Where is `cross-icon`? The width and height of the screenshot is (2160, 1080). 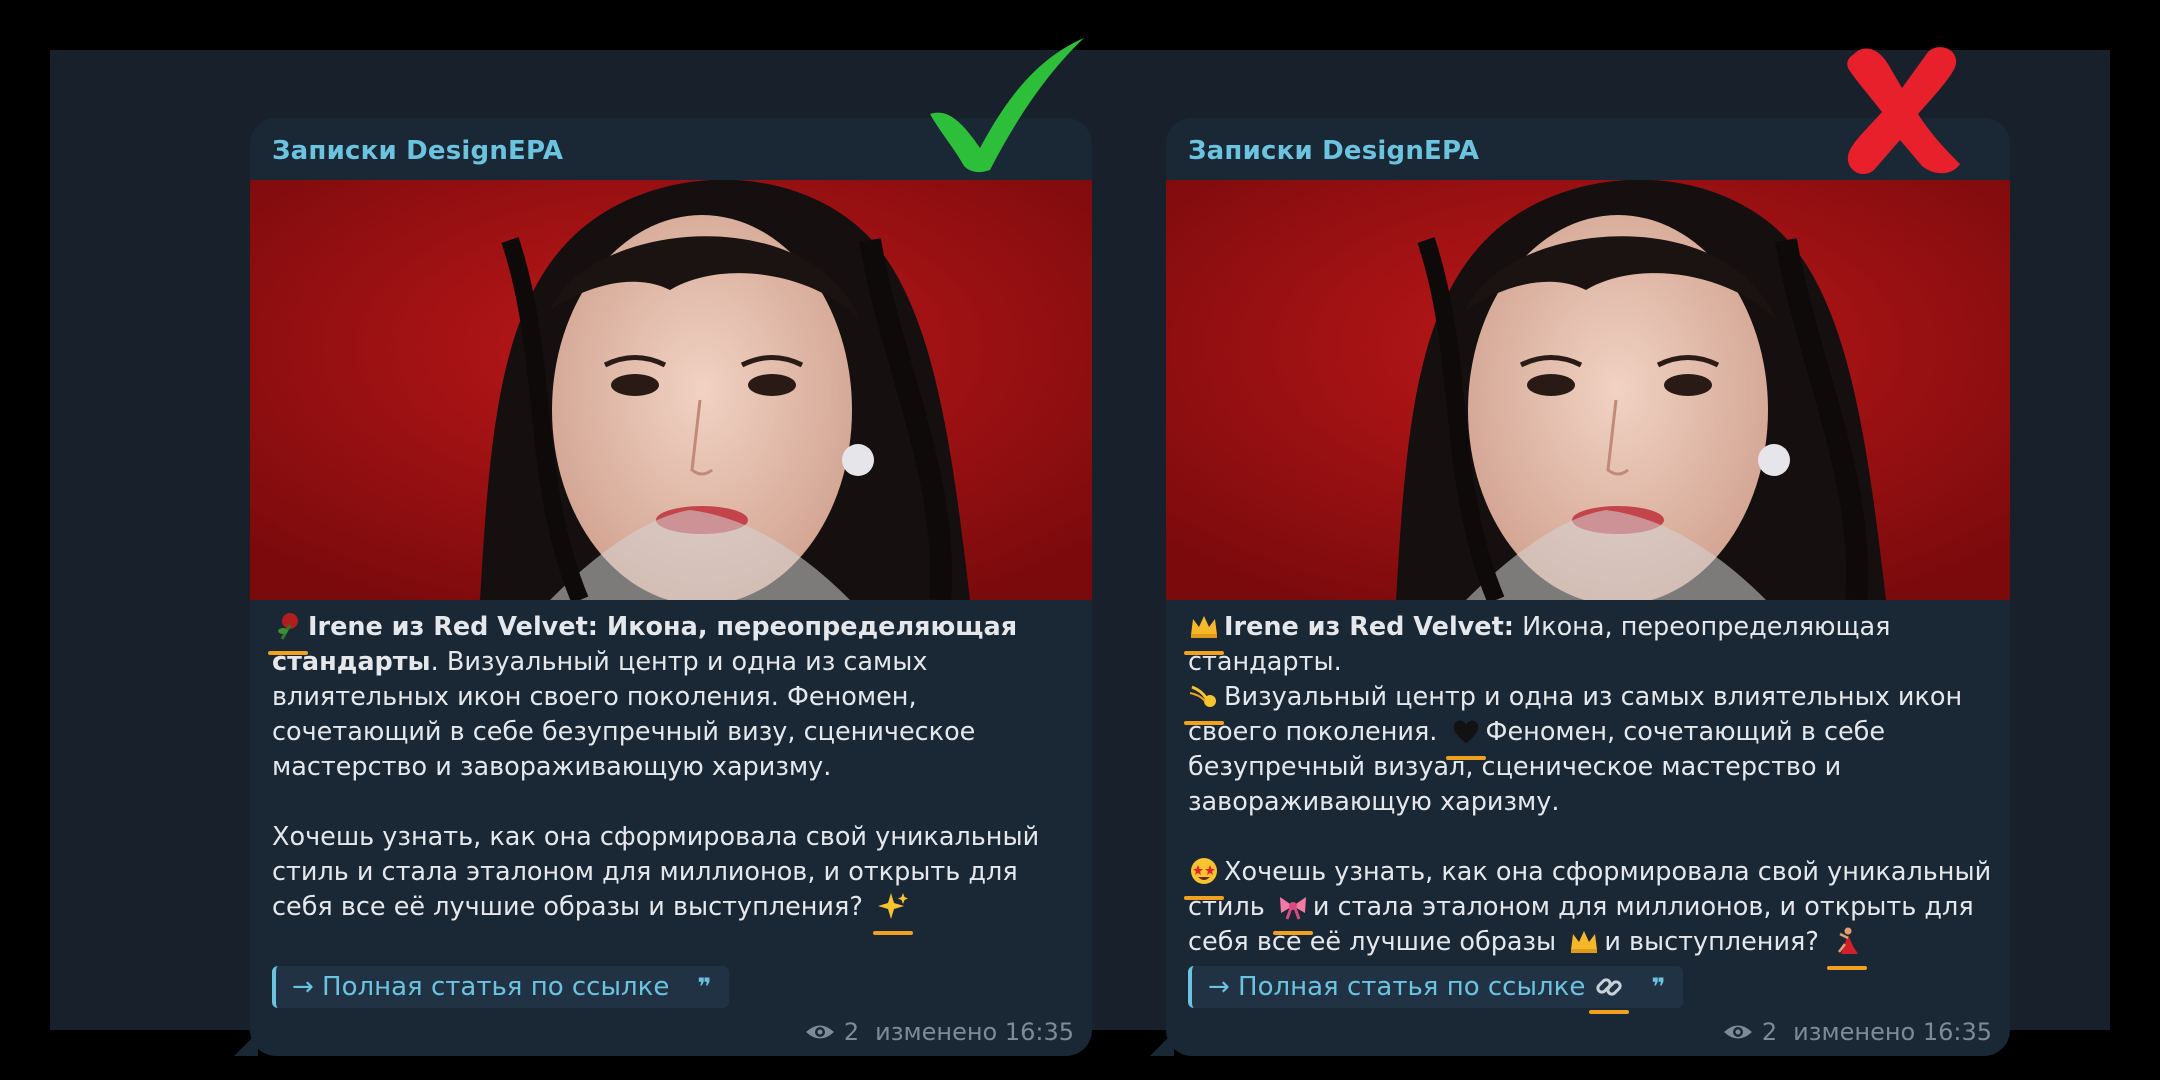 cross-icon is located at coordinates (1903, 111).